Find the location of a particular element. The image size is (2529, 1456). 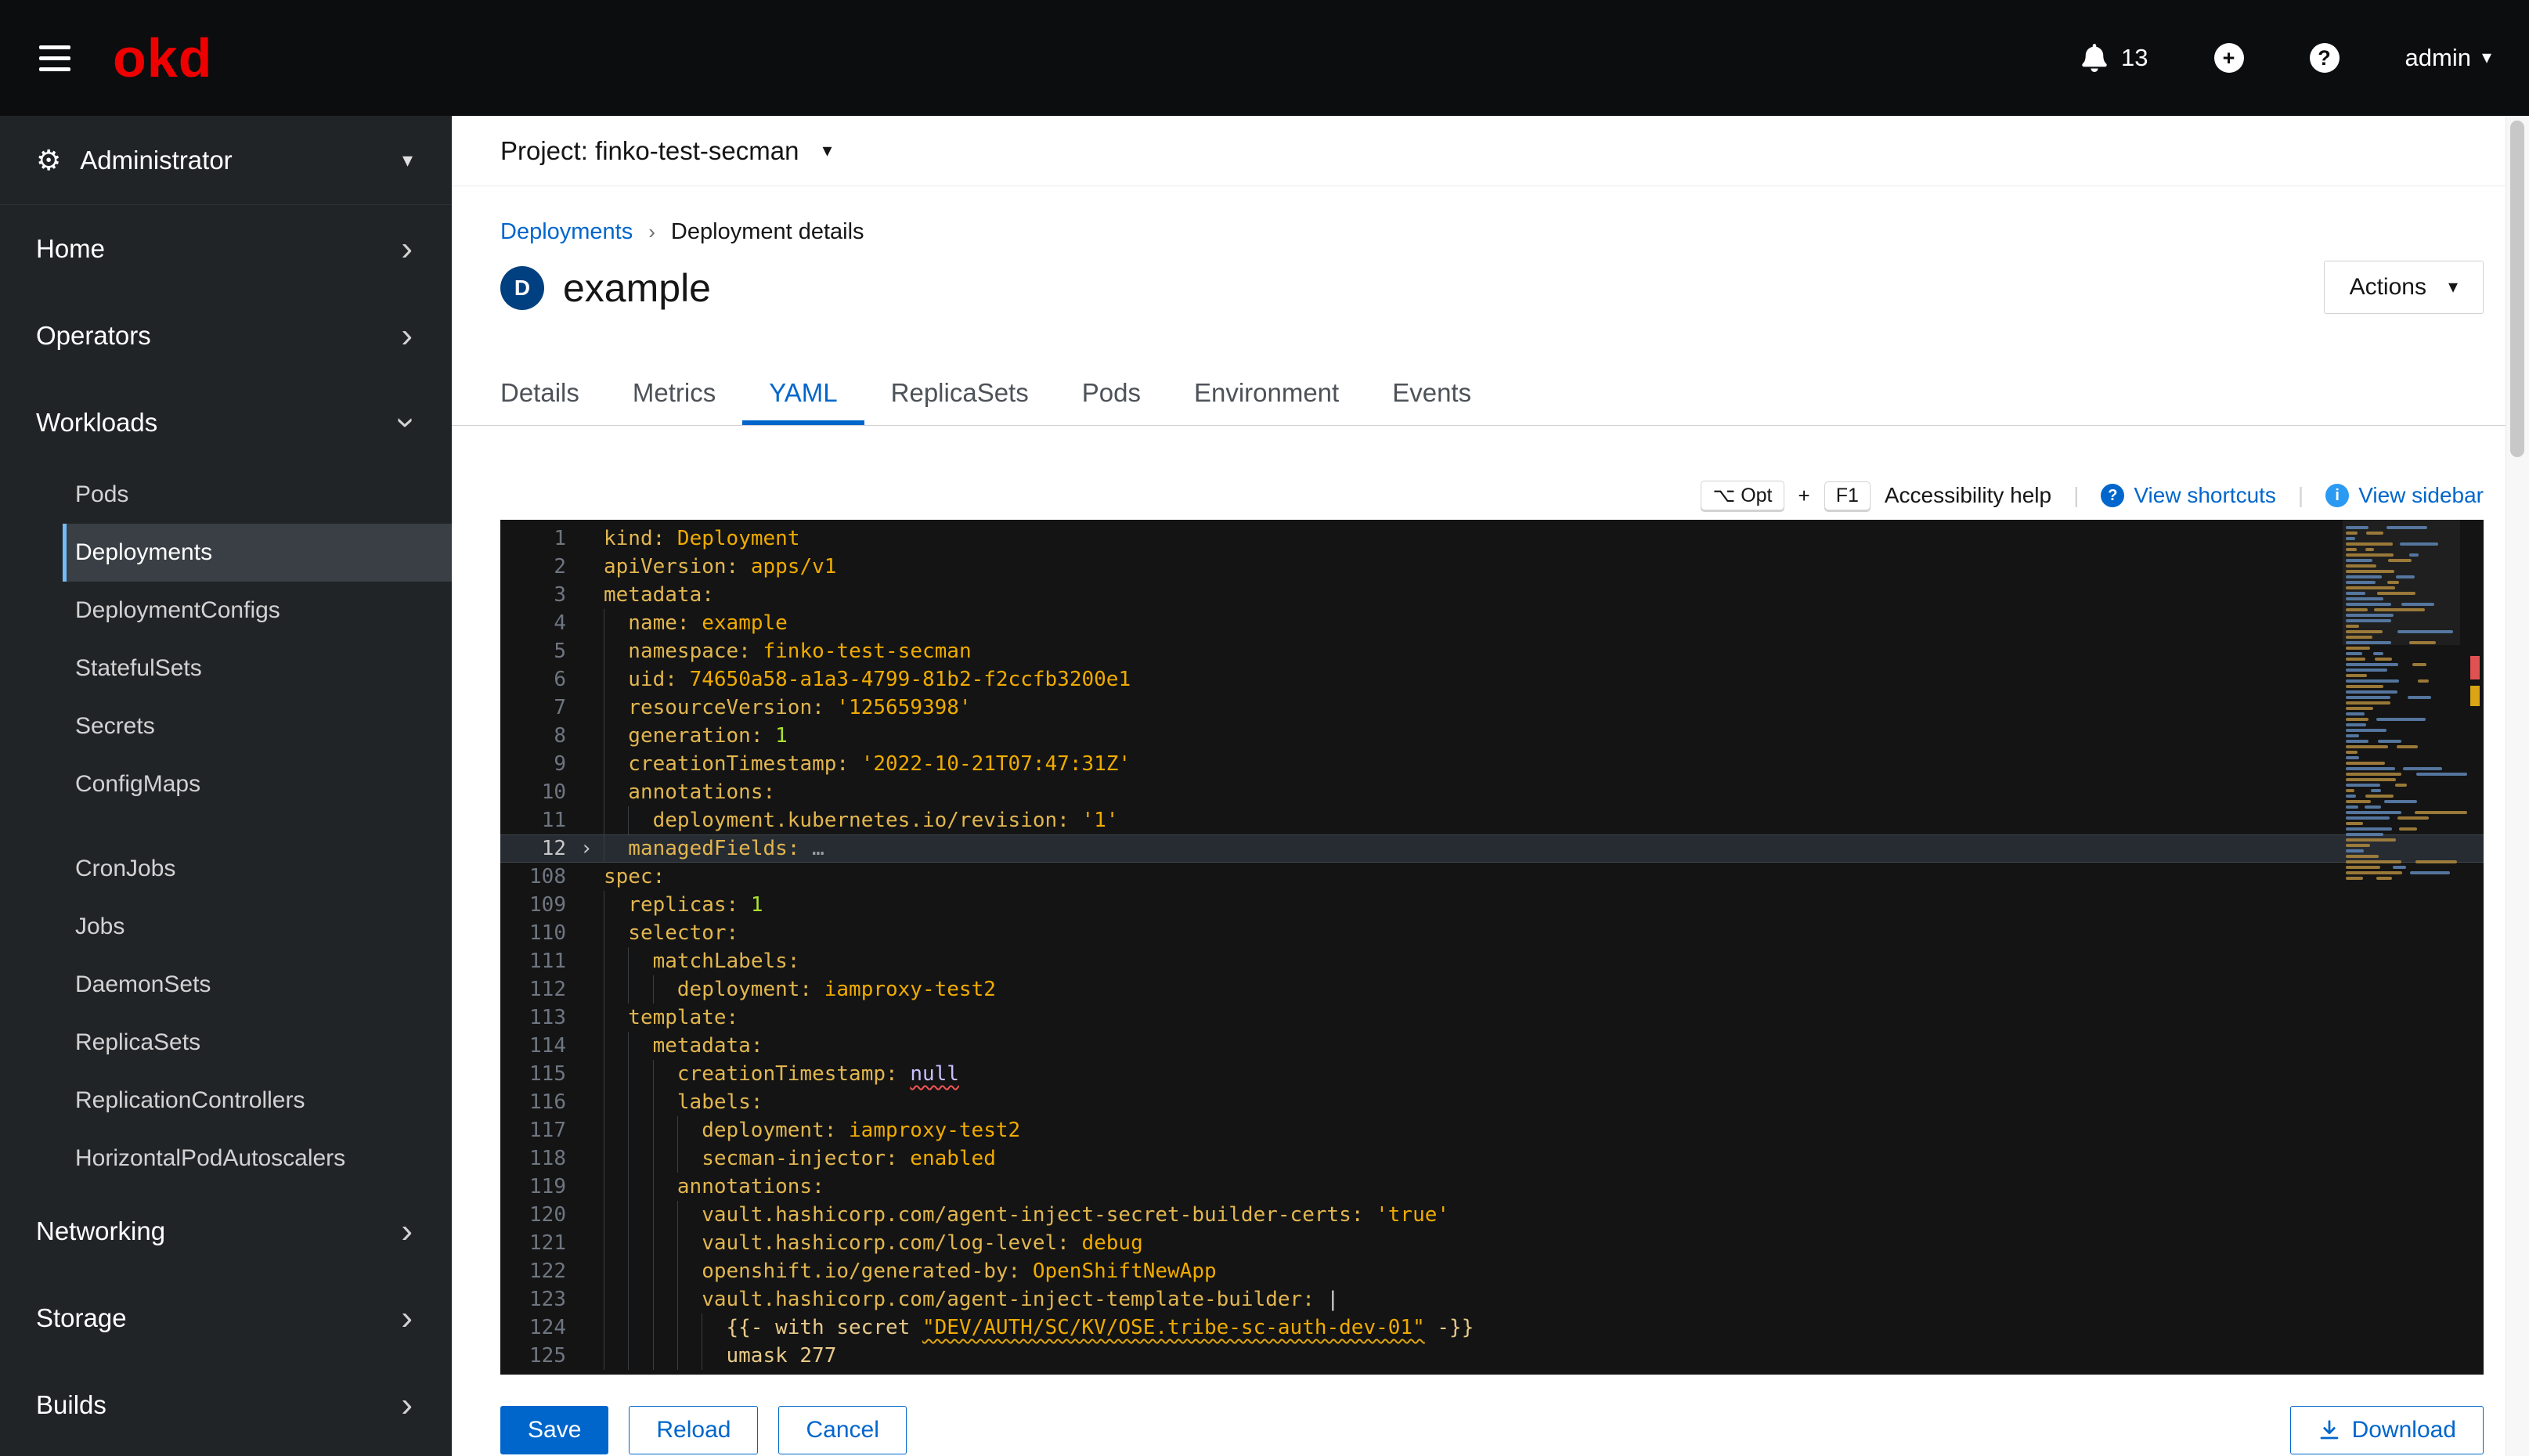

view-shortcuts-link: ? View shortcuts is located at coordinates (2188, 495).